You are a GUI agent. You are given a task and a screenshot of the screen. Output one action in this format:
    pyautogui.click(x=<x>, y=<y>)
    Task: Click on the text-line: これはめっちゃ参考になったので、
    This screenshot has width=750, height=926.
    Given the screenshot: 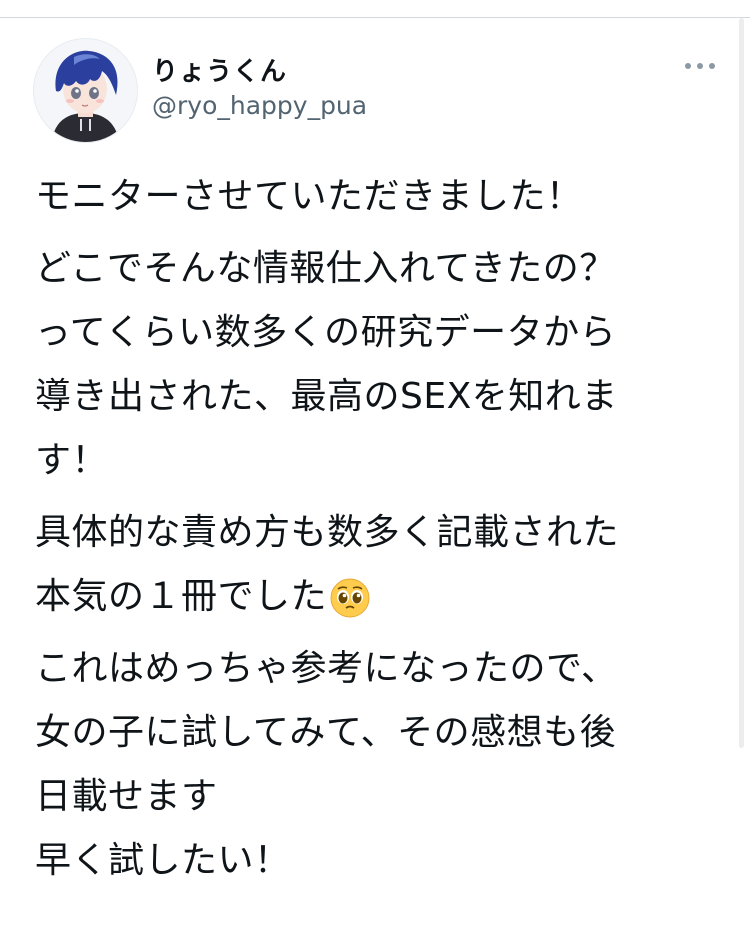 What is the action you would take?
    pyautogui.click(x=326, y=668)
    